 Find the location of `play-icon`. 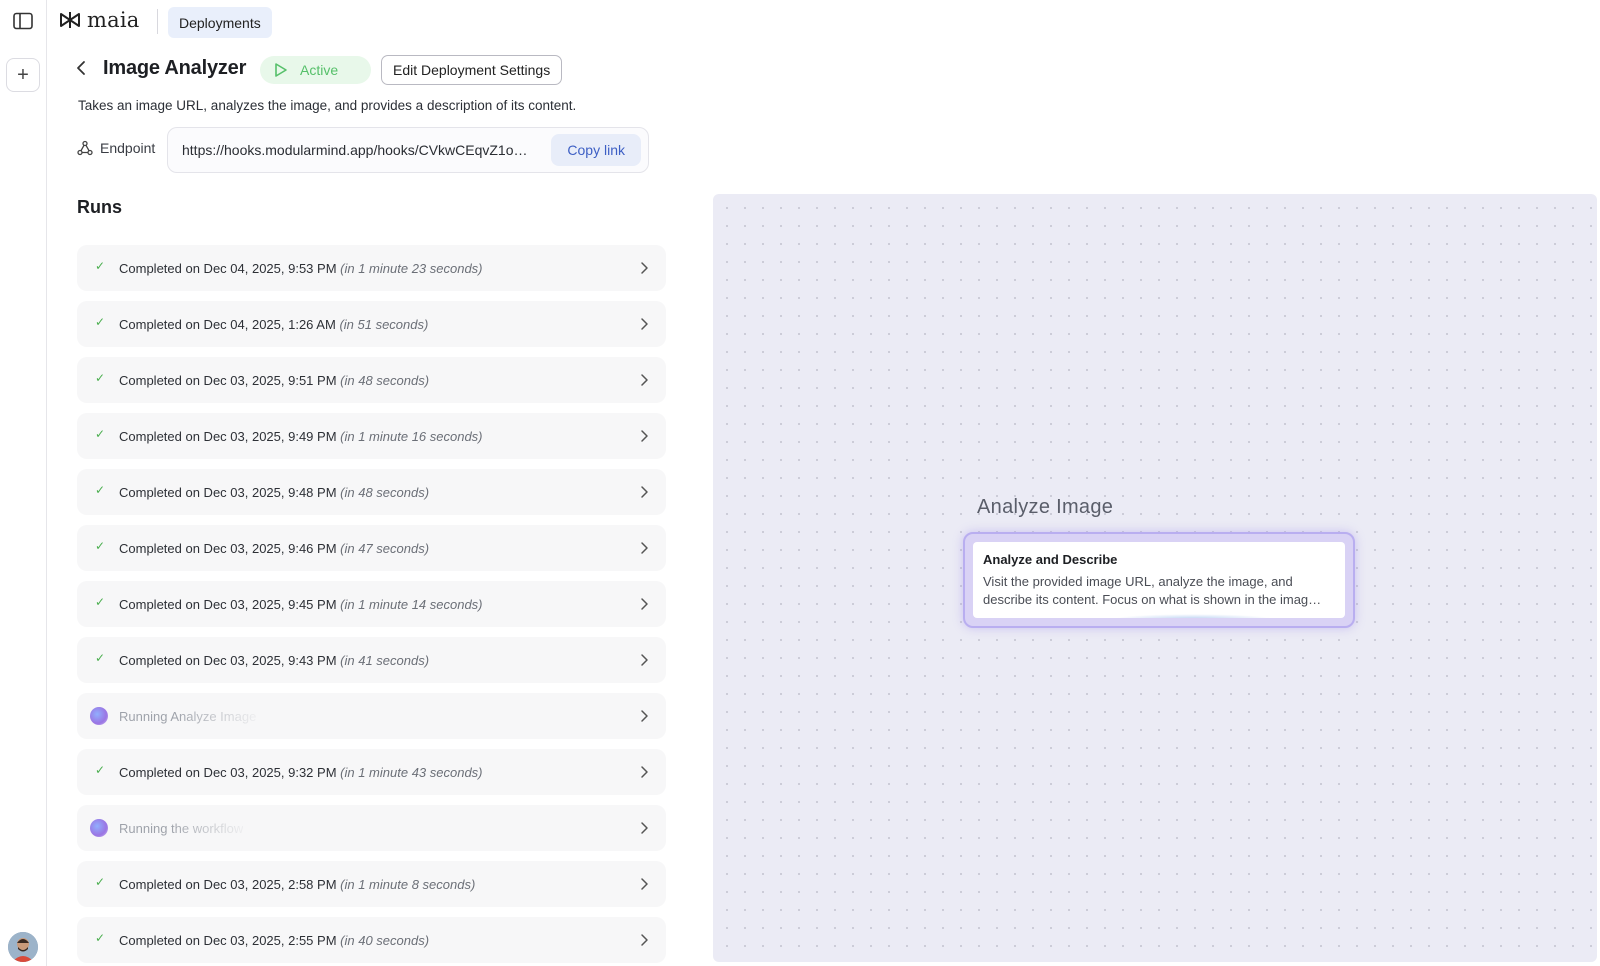

play-icon is located at coordinates (281, 70).